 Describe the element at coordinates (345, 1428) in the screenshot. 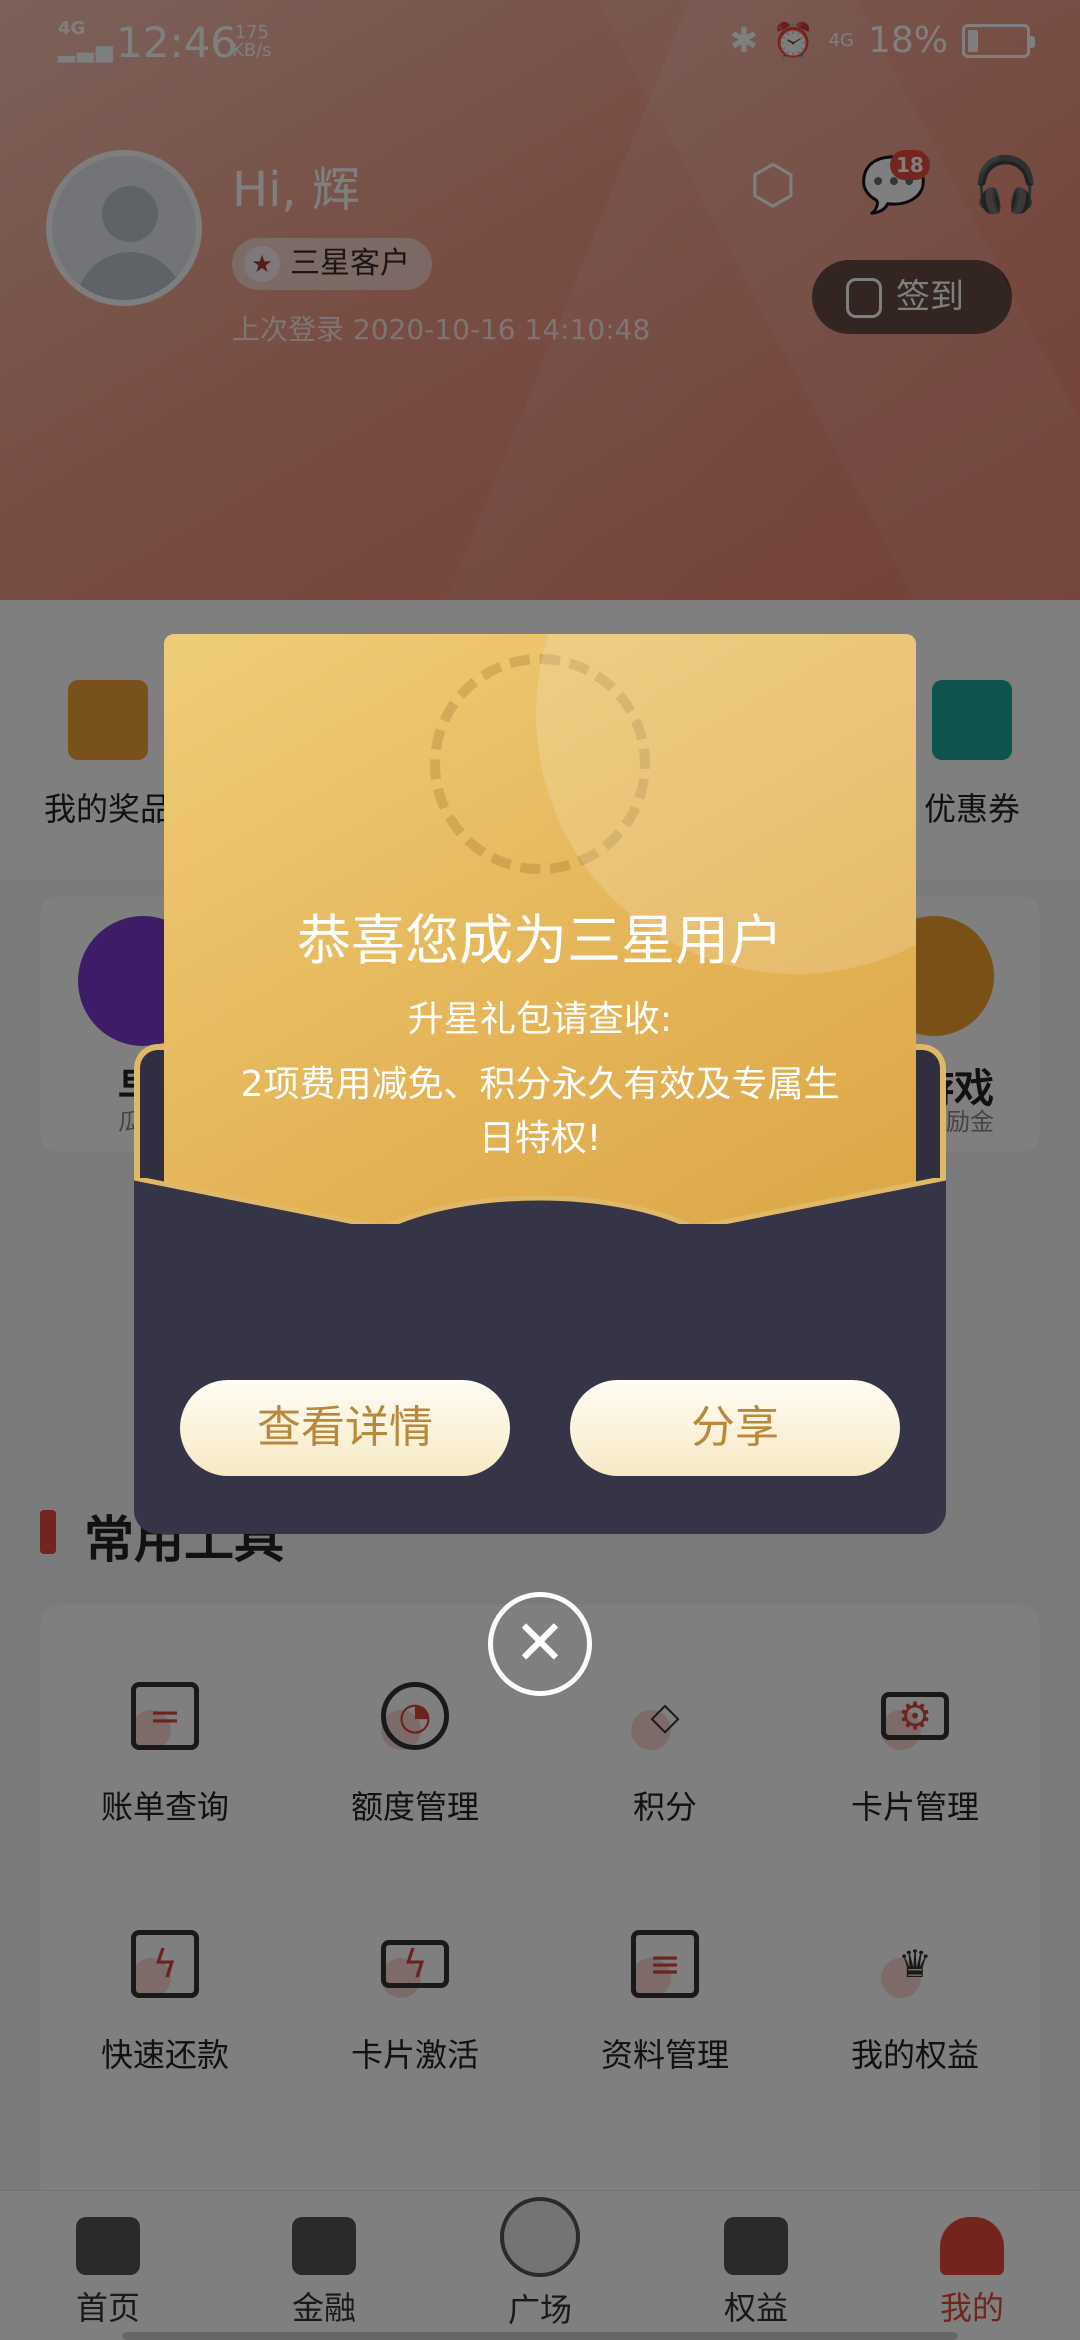

I see `view-details-button: 查看详情` at that location.